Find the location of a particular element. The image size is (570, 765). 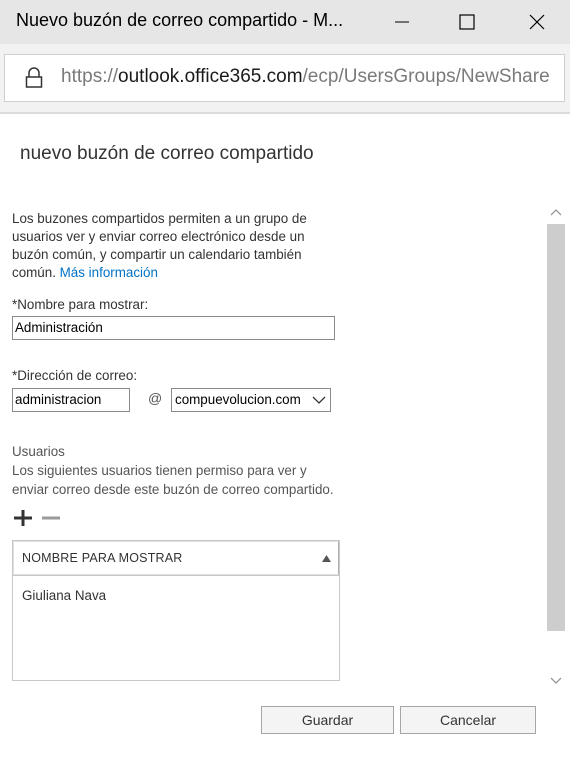

sort-ascending-icon is located at coordinates (326, 558).